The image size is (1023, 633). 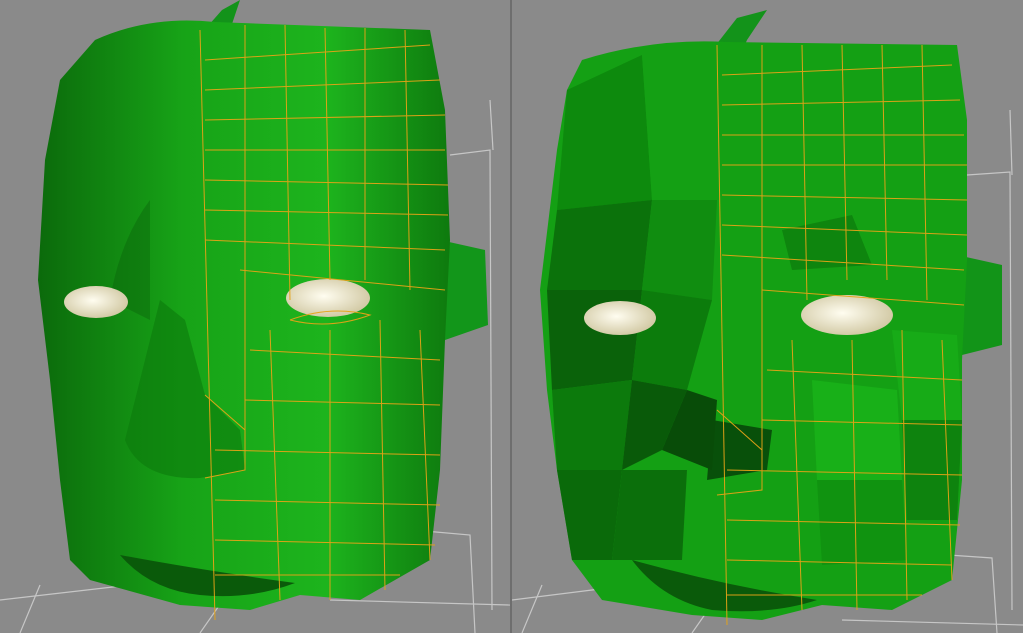 What do you see at coordinates (847, 315) in the screenshot?
I see `eye-right` at bounding box center [847, 315].